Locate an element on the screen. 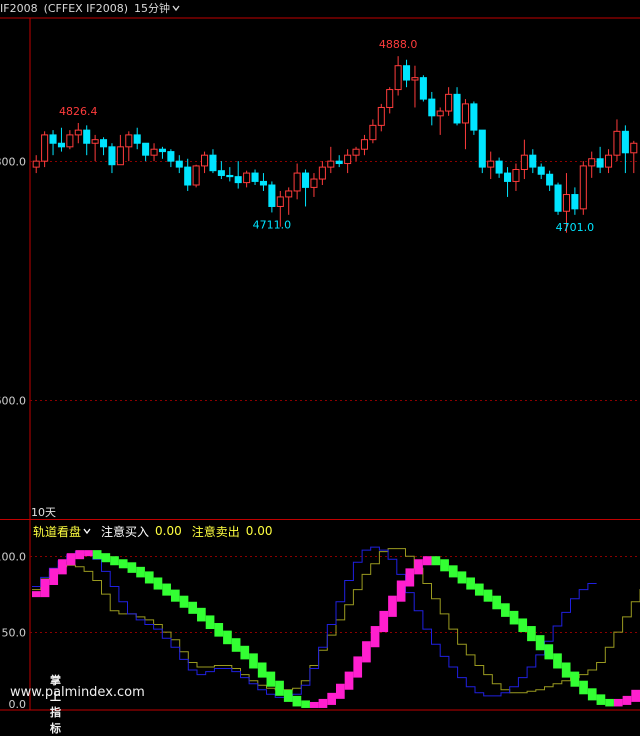 The height and width of the screenshot is (736, 640). bar-count-label: 10天 is located at coordinates (43, 512).